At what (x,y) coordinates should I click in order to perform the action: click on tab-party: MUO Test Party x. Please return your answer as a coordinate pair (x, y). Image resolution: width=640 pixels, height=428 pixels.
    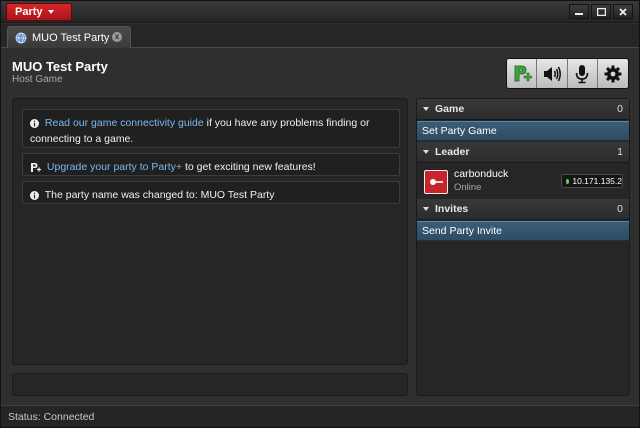
    Looking at the image, I should click on (69, 37).